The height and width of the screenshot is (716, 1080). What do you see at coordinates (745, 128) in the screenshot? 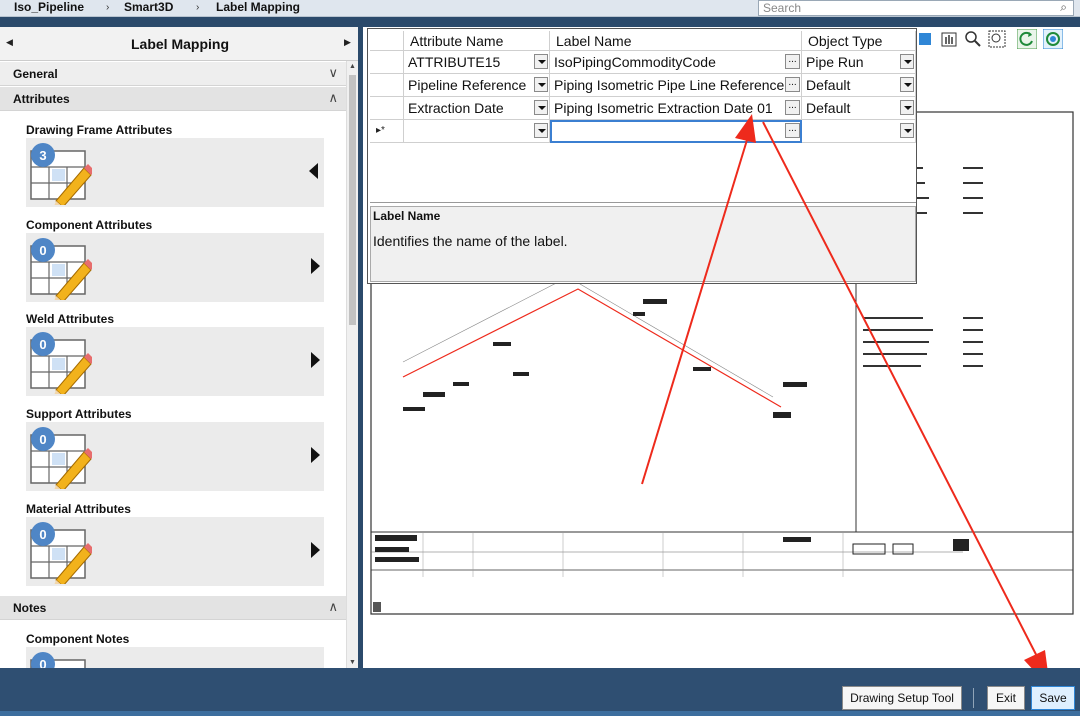
I see `arrow-head-icon` at bounding box center [745, 128].